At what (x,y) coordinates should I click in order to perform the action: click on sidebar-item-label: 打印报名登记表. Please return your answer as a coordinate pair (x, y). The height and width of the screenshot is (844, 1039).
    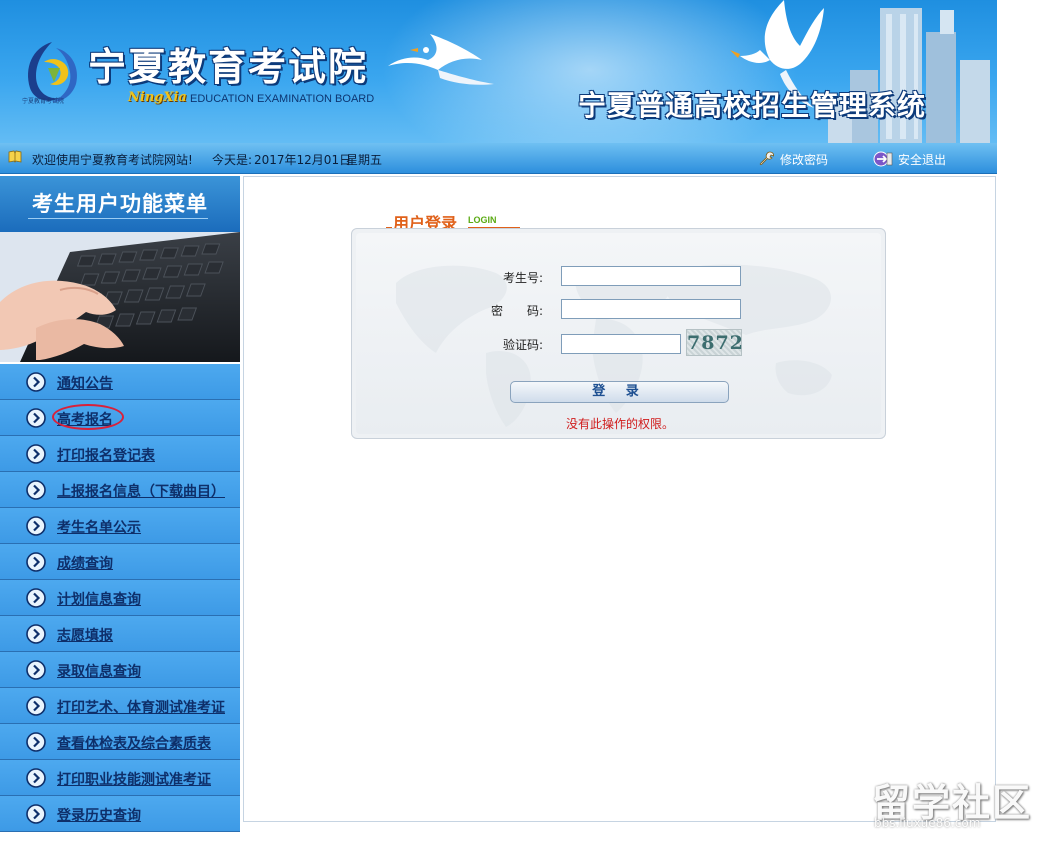
    Looking at the image, I should click on (106, 456).